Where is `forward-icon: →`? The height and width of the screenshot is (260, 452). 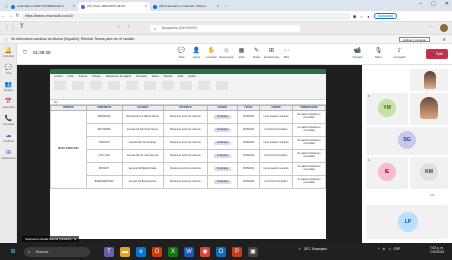 forward-icon: → is located at coordinates (10, 16).